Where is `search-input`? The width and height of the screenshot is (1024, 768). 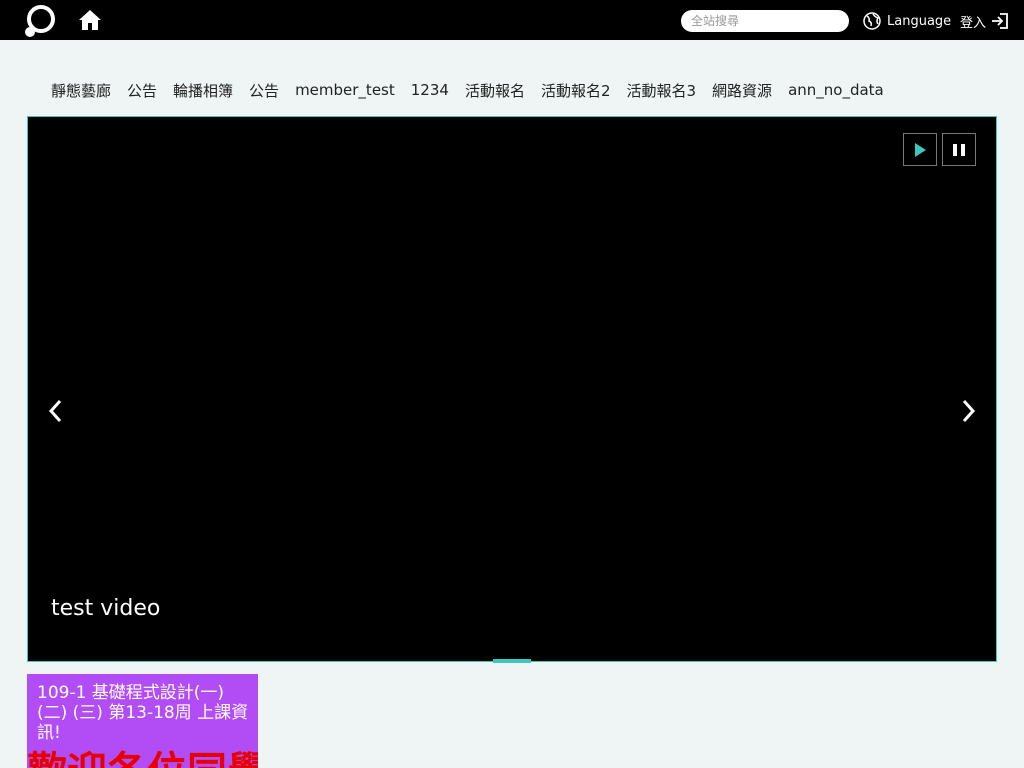
search-input is located at coordinates (765, 21).